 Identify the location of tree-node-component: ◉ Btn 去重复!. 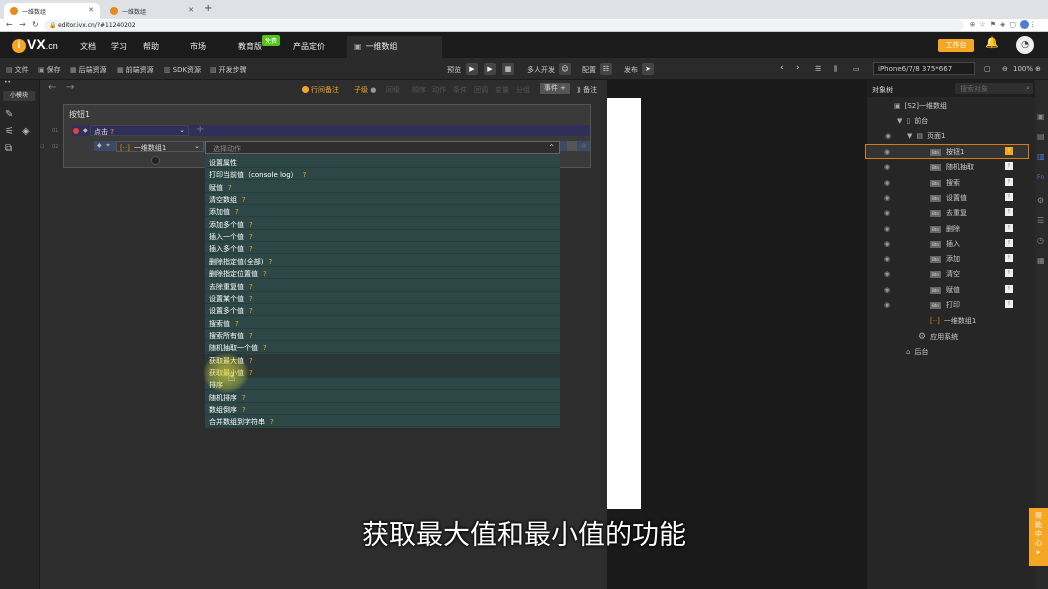
(948, 215).